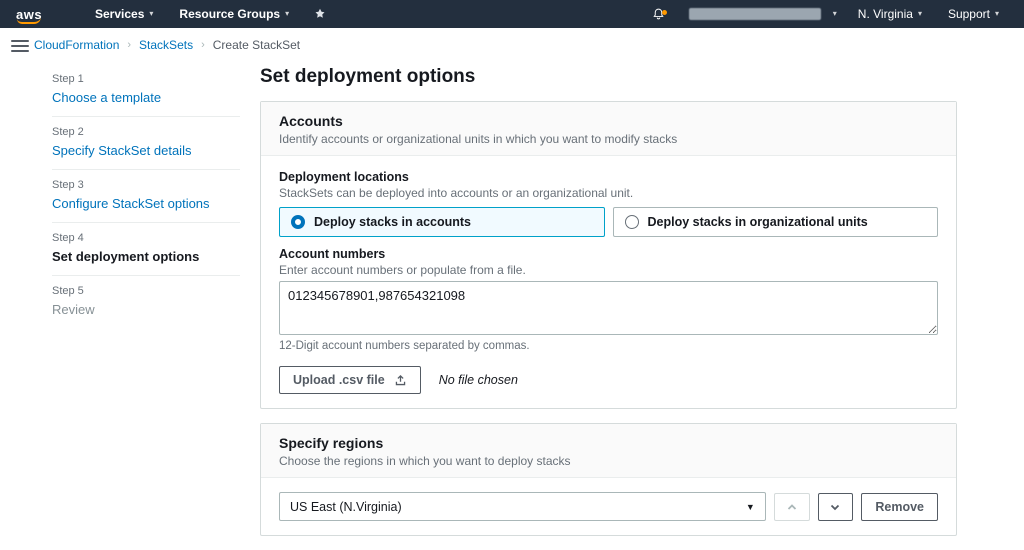  Describe the element at coordinates (256, 45) in the screenshot. I see `breadcrumb-create-stackset: Create StackSet` at that location.